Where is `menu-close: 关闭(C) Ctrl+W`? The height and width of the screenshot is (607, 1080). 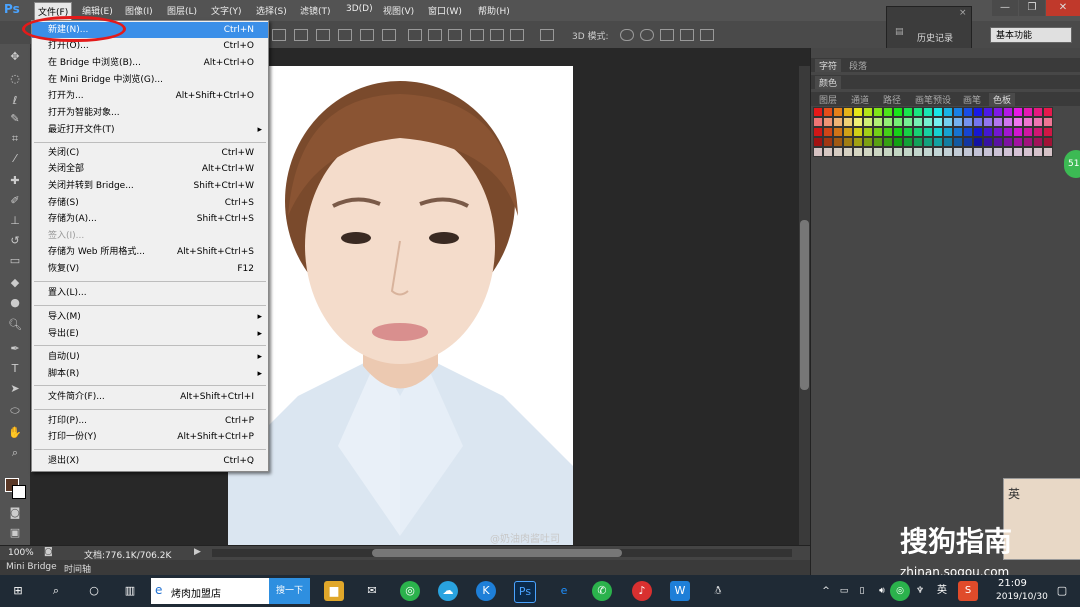 menu-close: 关闭(C) Ctrl+W is located at coordinates (150, 153).